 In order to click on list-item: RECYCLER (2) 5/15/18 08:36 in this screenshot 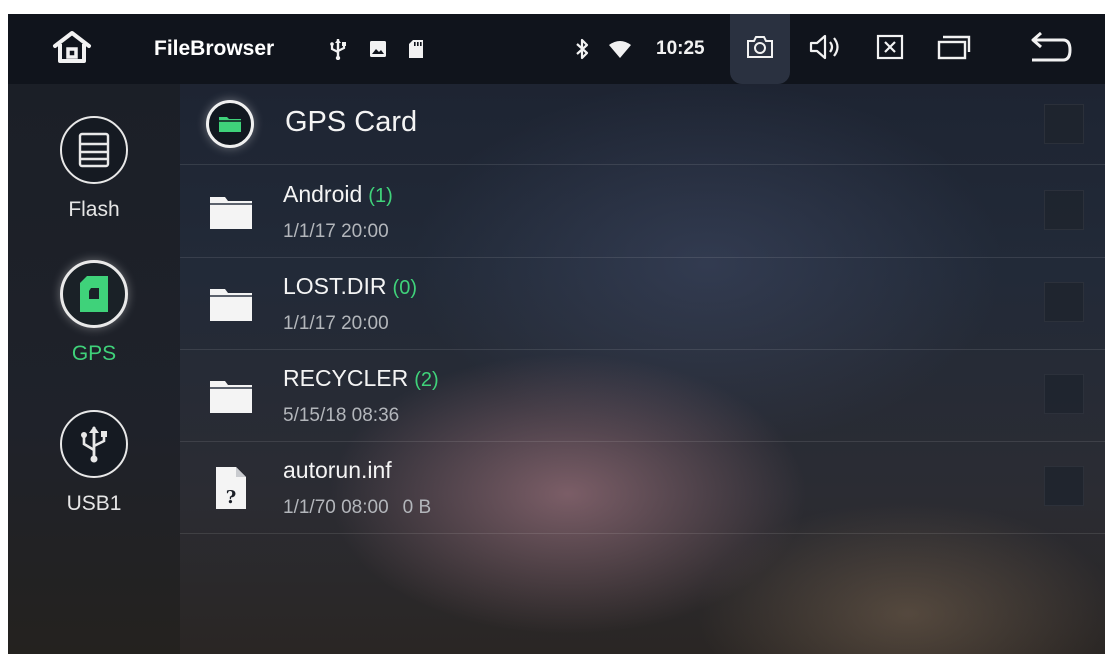, I will do `click(642, 395)`.